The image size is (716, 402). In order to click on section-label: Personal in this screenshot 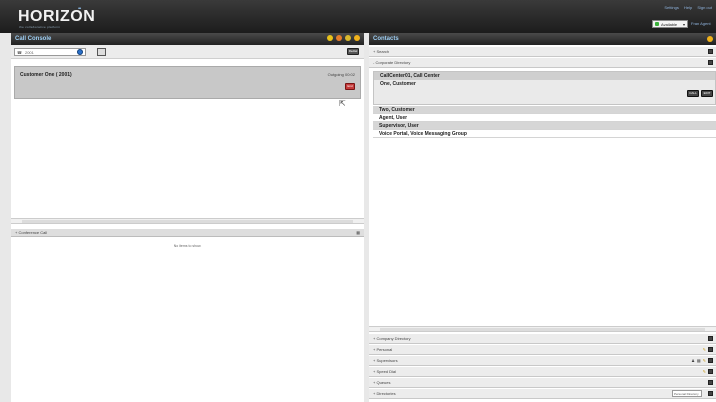, I will do `click(384, 349)`.